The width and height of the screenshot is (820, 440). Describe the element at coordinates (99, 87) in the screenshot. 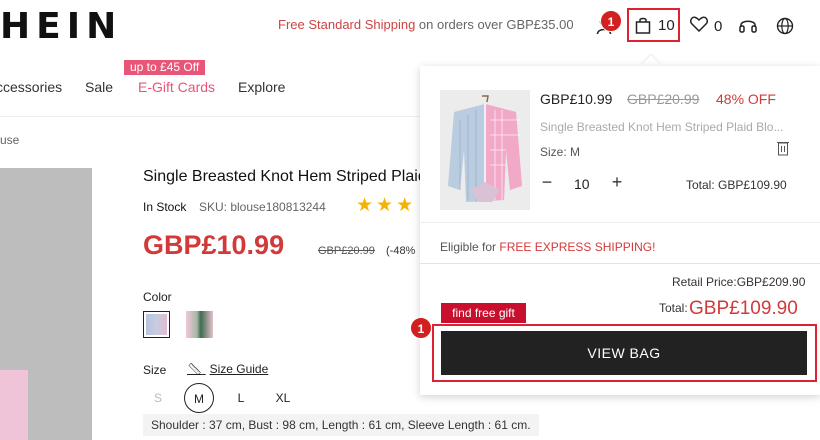

I see `nav-item-sale: Sale` at that location.